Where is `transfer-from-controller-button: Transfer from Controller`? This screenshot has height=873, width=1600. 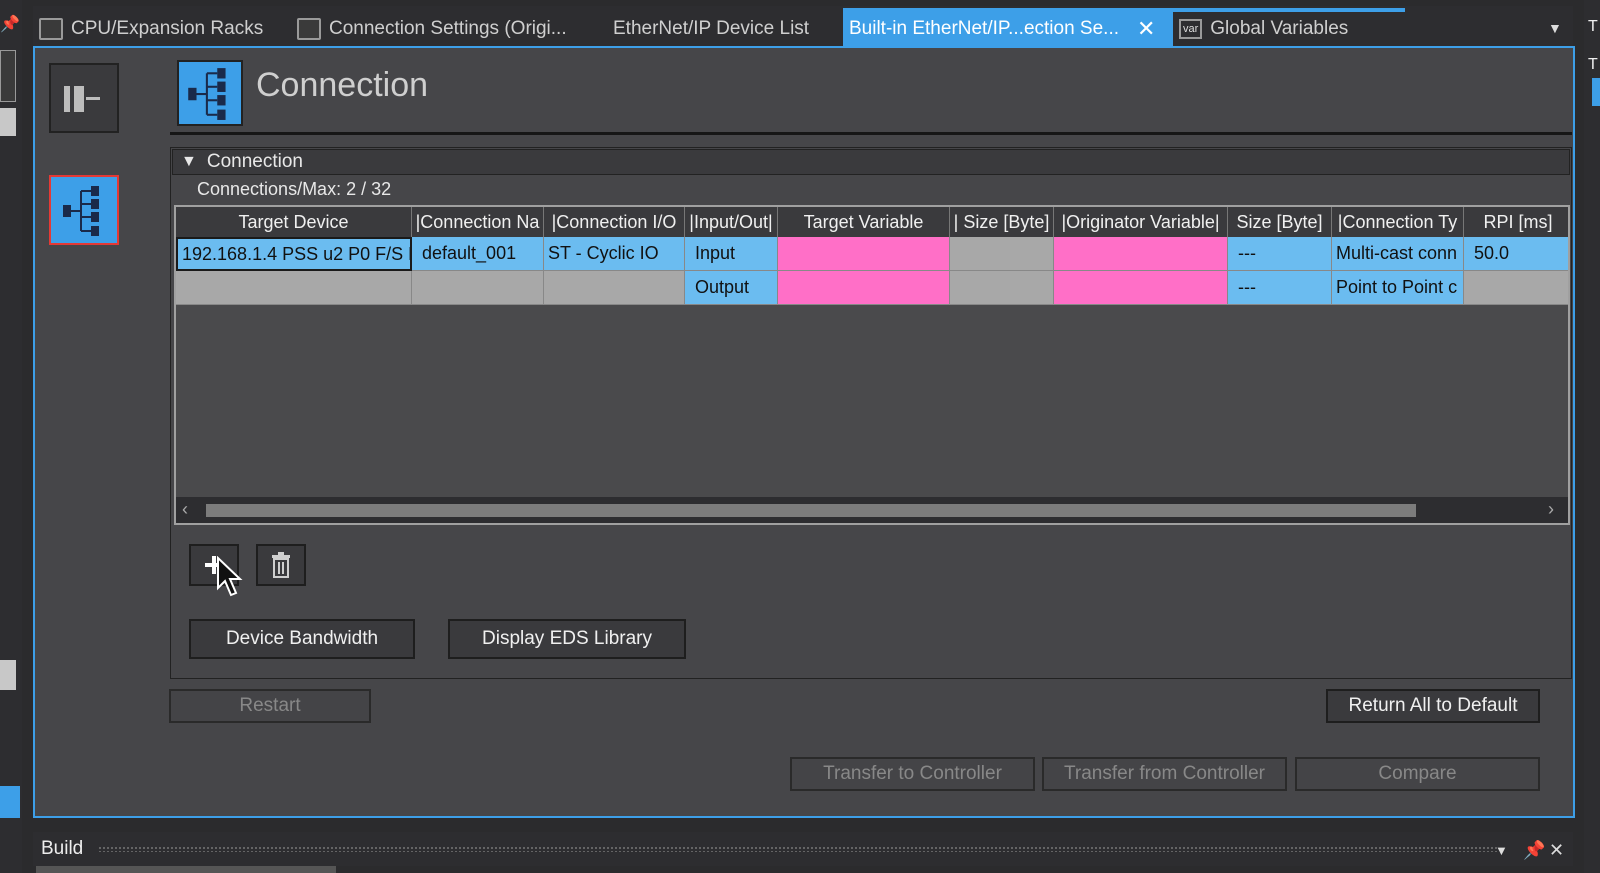
transfer-from-controller-button: Transfer from Controller is located at coordinates (1164, 774).